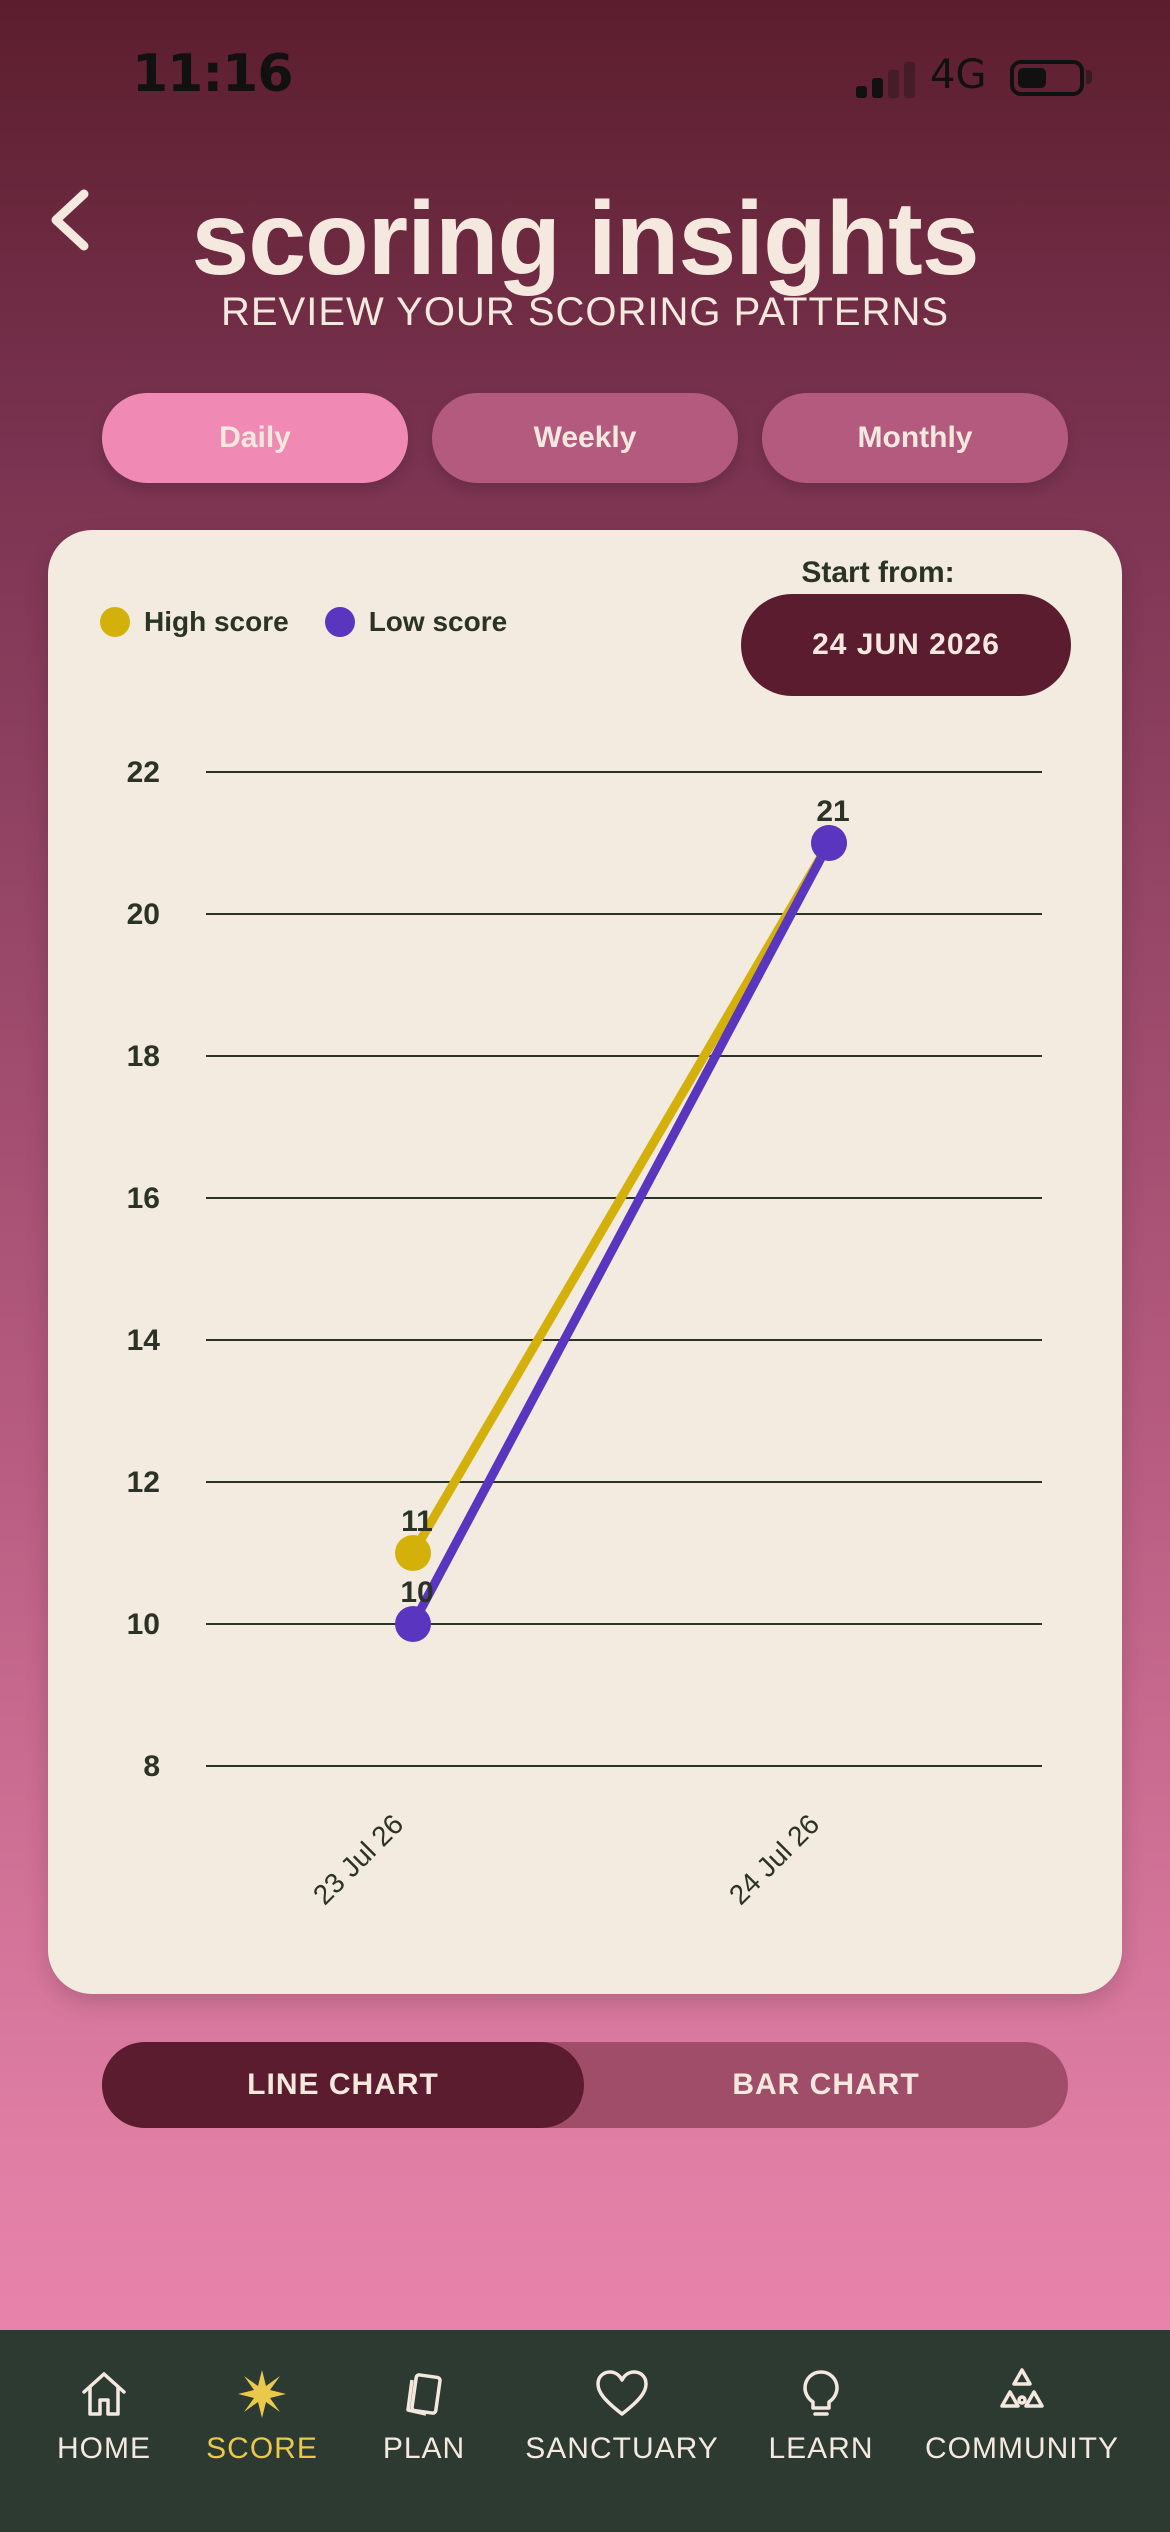 Image resolution: width=1170 pixels, height=2532 pixels. What do you see at coordinates (151, 1766) in the screenshot?
I see `y-tick-label: 8` at bounding box center [151, 1766].